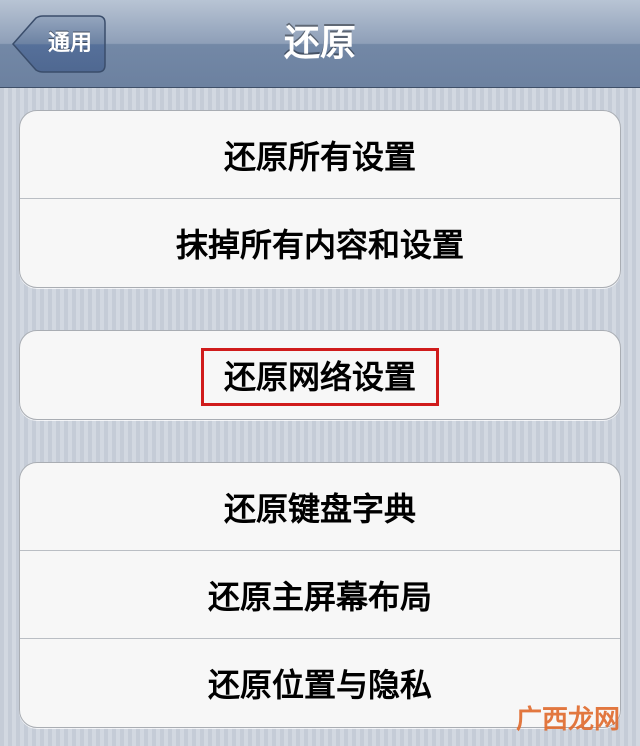 The width and height of the screenshot is (640, 746). I want to click on row-label: 还原键盘字典, so click(319, 509).